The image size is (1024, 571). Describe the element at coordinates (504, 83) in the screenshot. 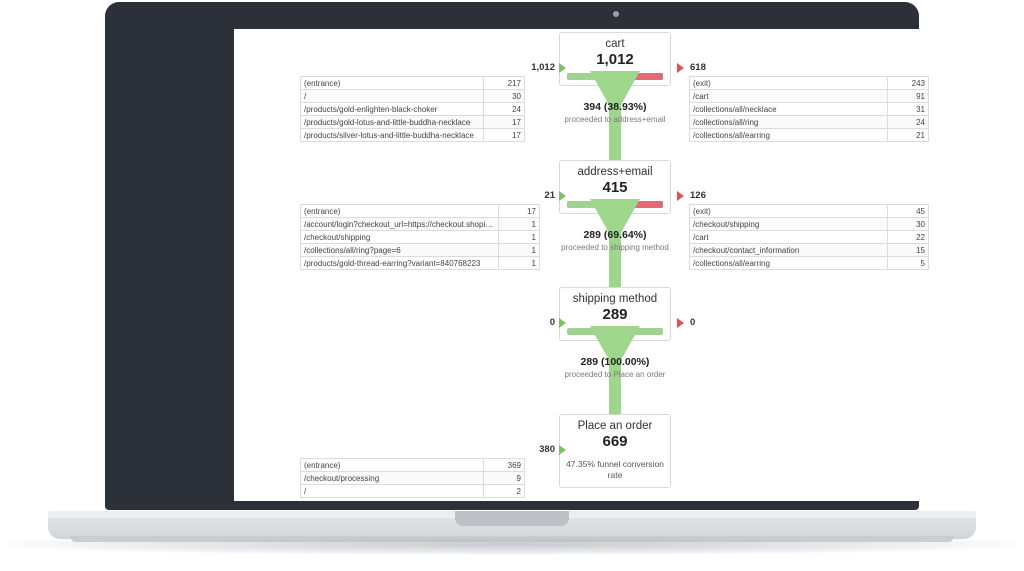

I see `row-count: 217` at that location.